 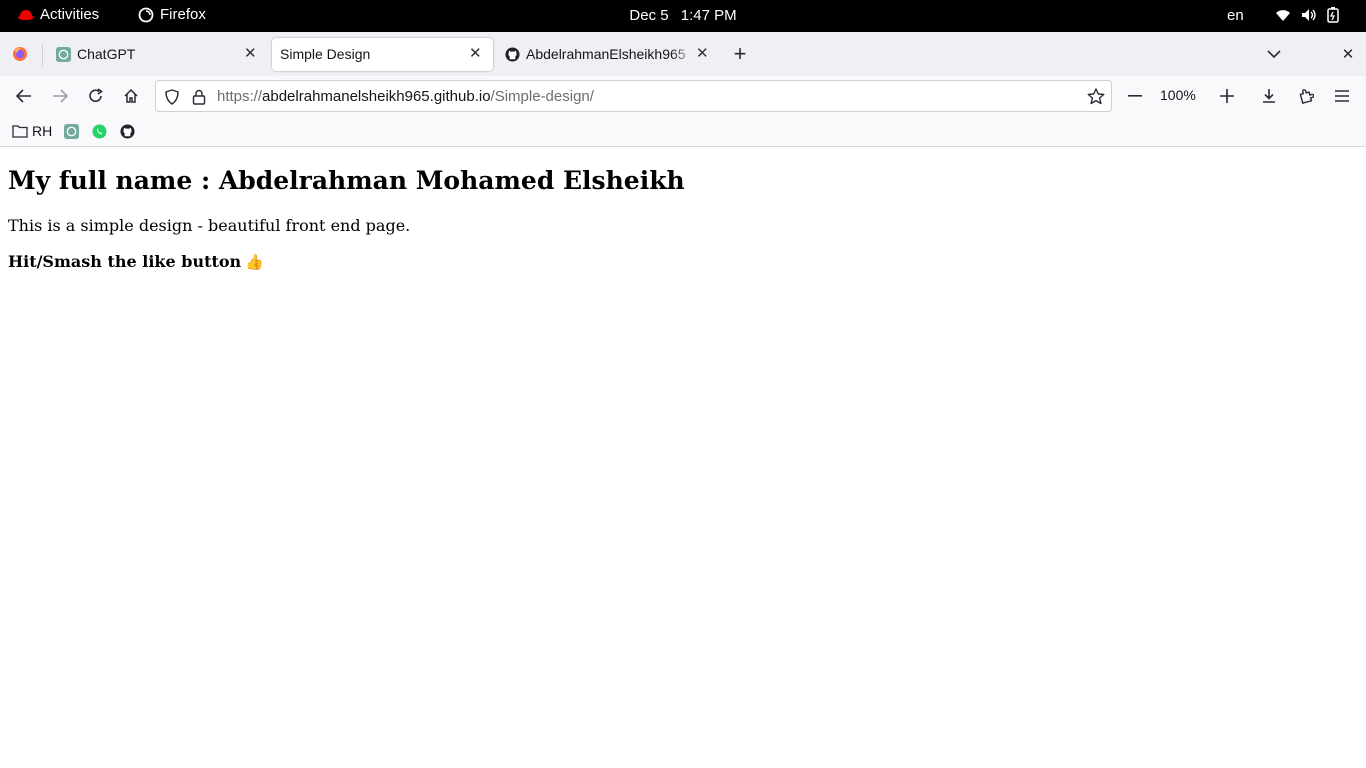 I want to click on system-top-bar: Activities Firefox Dec 5 1:47 PM en, so click(x=683, y=16).